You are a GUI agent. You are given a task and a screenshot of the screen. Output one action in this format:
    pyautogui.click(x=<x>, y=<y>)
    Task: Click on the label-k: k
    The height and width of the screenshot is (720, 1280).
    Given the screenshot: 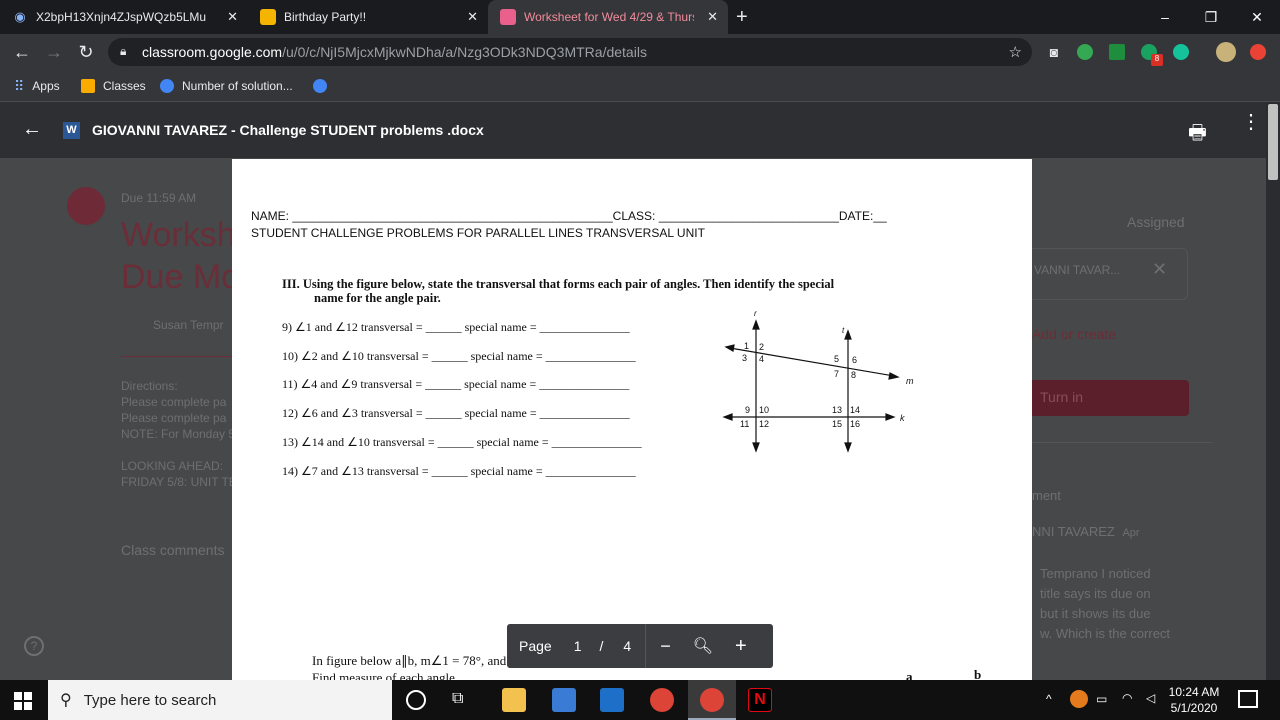 What is the action you would take?
    pyautogui.click(x=902, y=418)
    